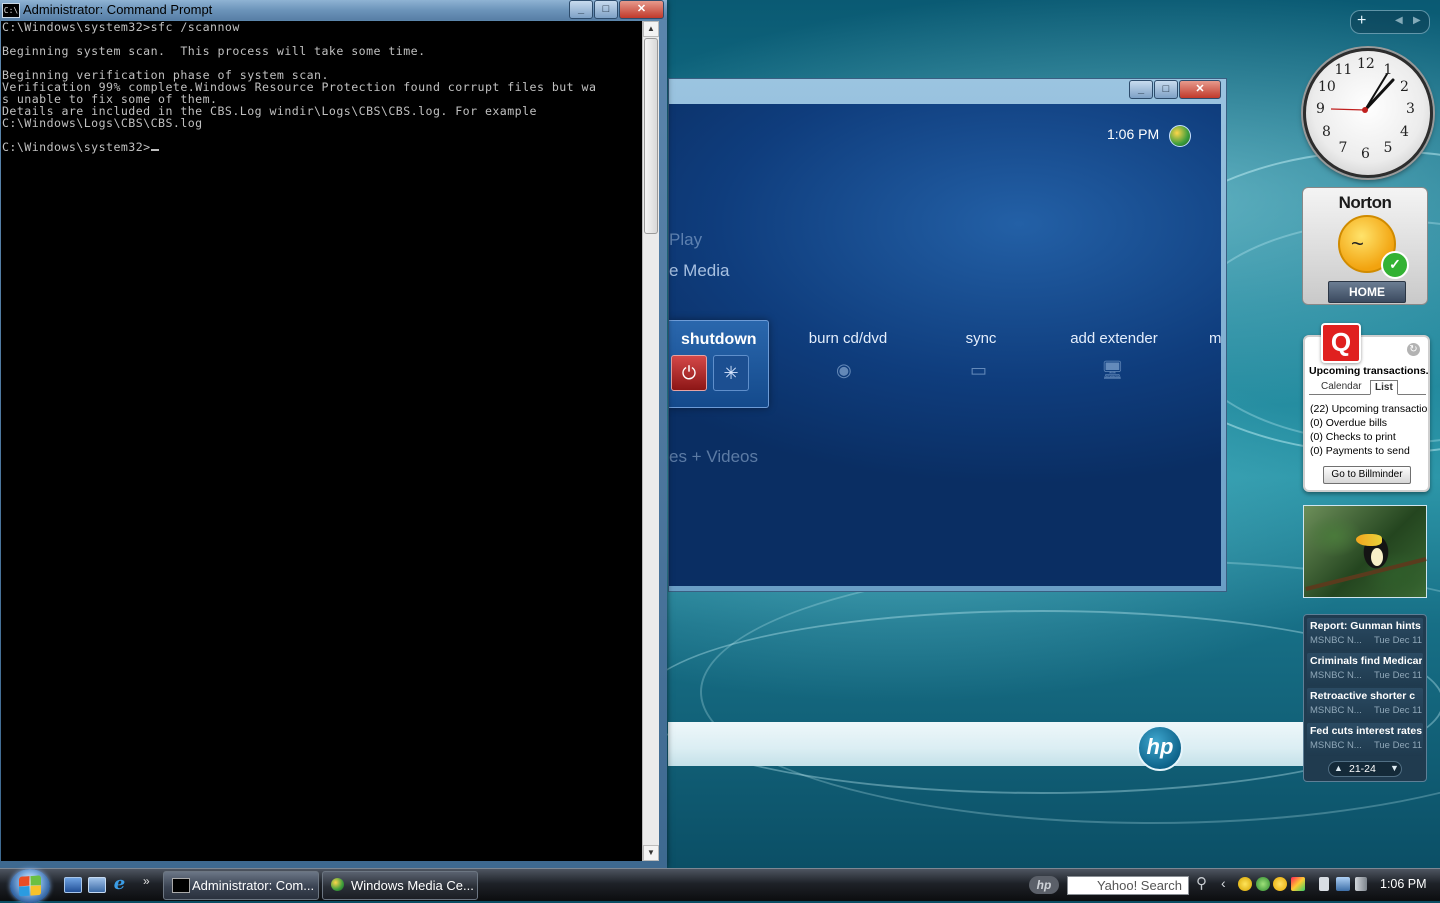 Image resolution: width=1440 pixels, height=903 pixels. What do you see at coordinates (1114, 338) in the screenshot?
I see `menu-add-extender: add extender` at bounding box center [1114, 338].